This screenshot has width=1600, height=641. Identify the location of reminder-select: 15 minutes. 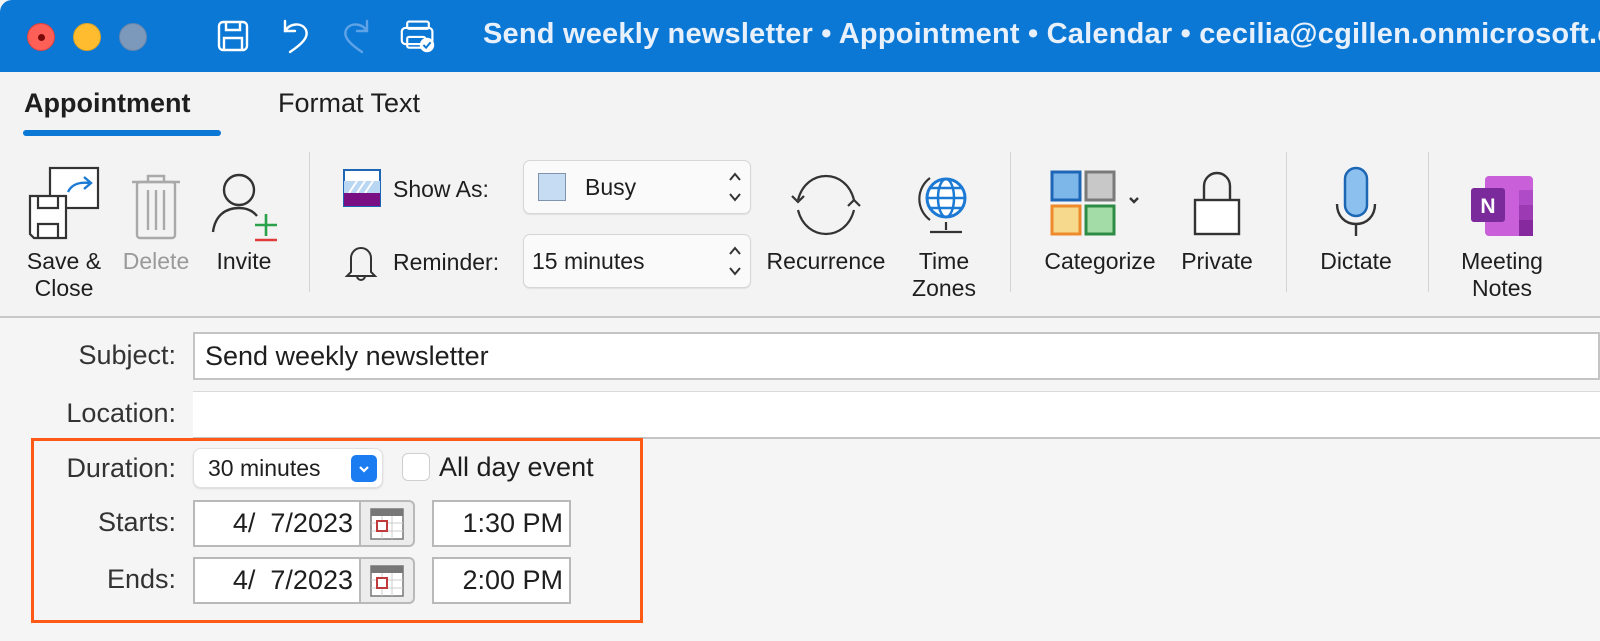
(637, 261).